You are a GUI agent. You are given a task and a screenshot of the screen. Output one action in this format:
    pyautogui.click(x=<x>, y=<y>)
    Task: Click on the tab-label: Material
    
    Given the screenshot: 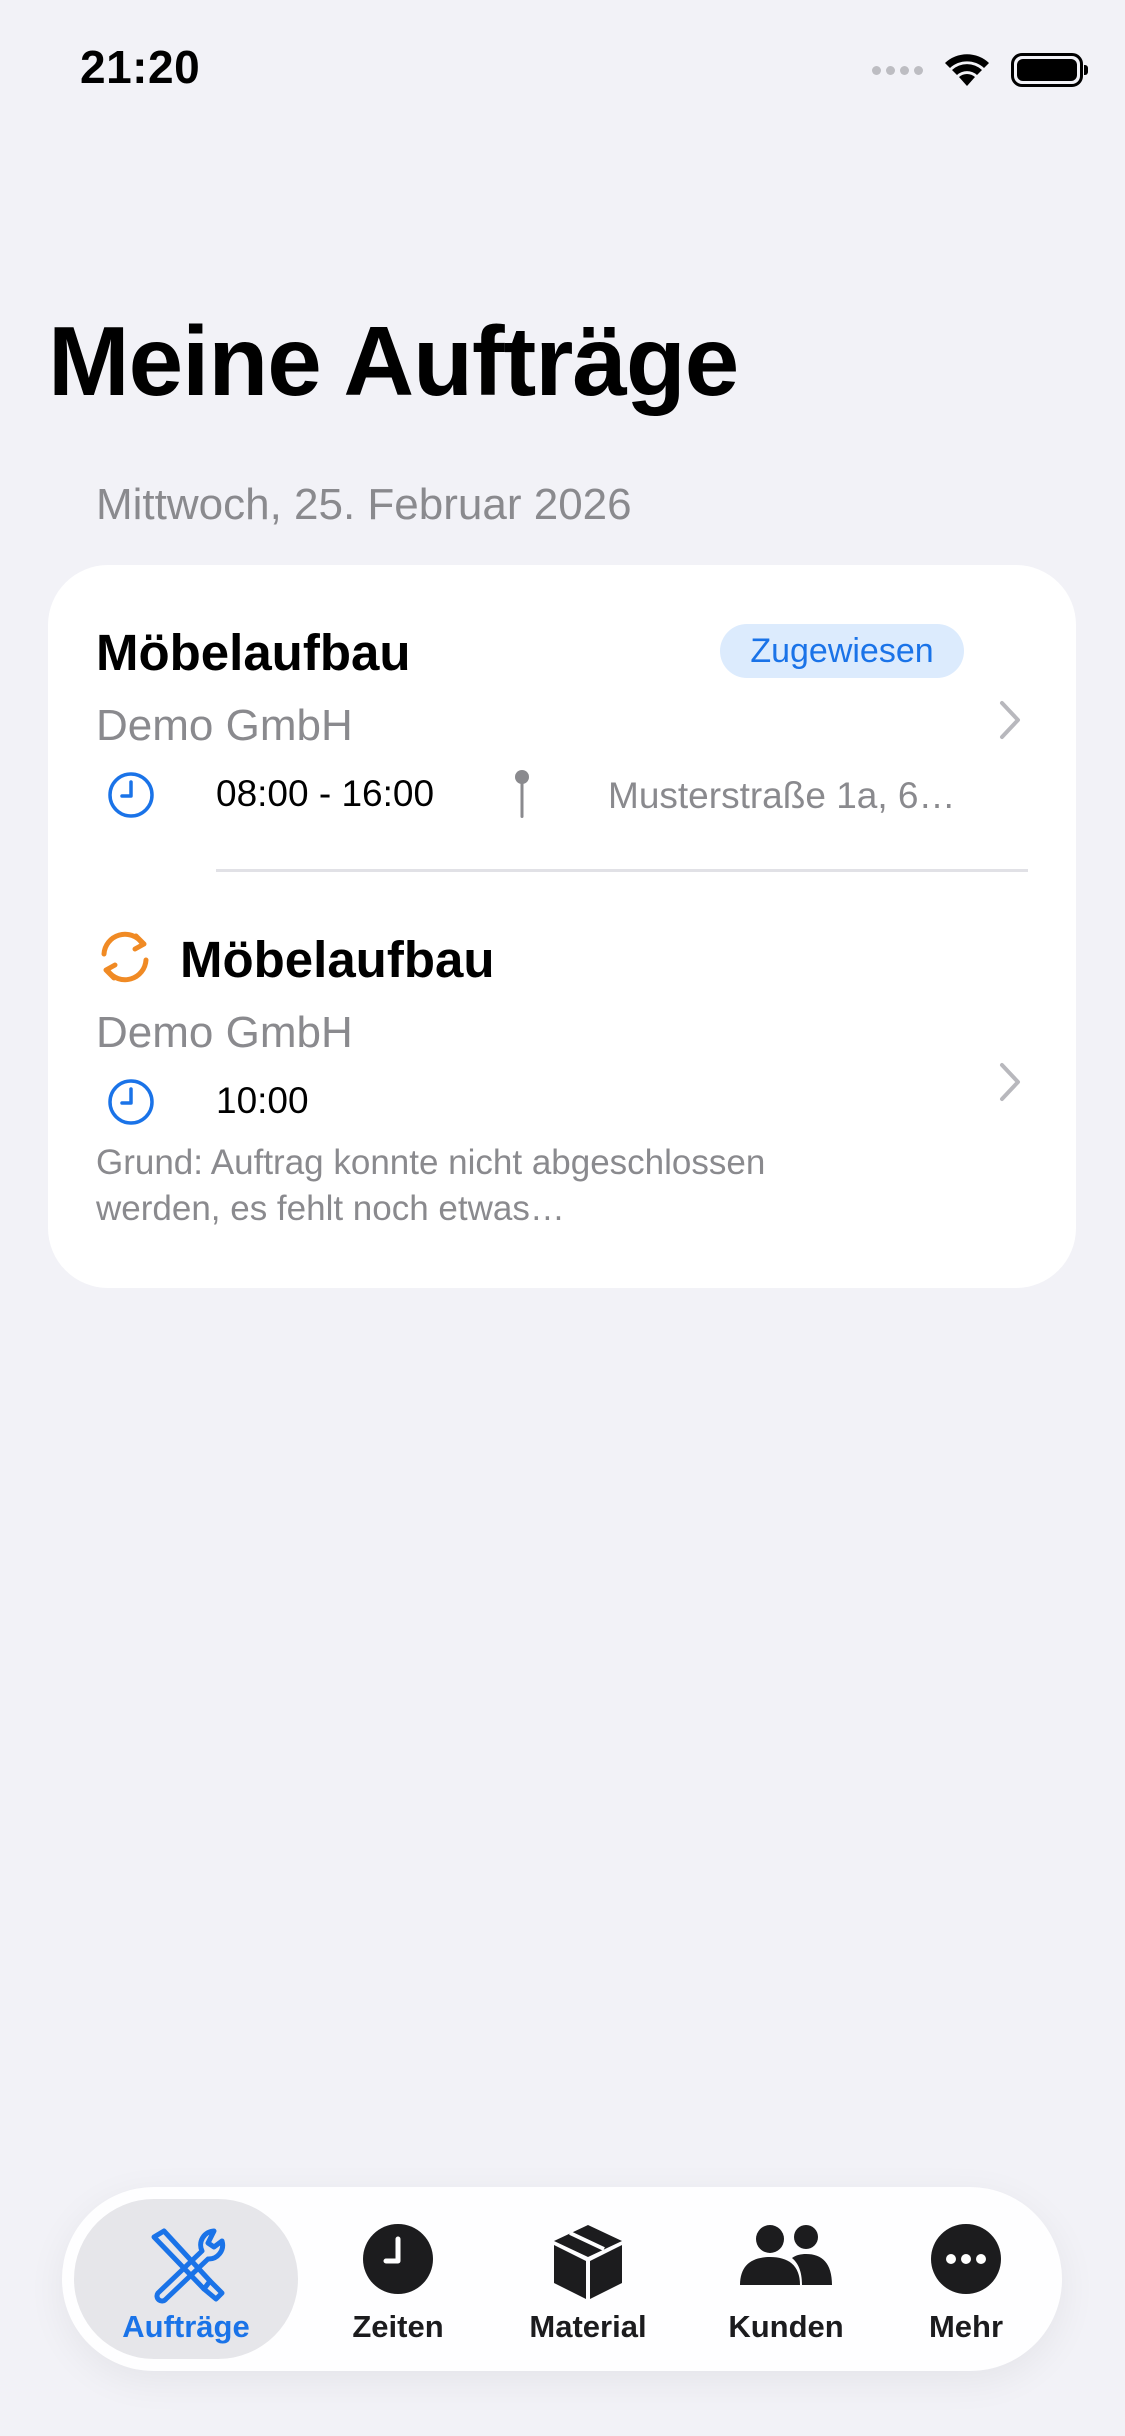 What is the action you would take?
    pyautogui.click(x=588, y=2326)
    